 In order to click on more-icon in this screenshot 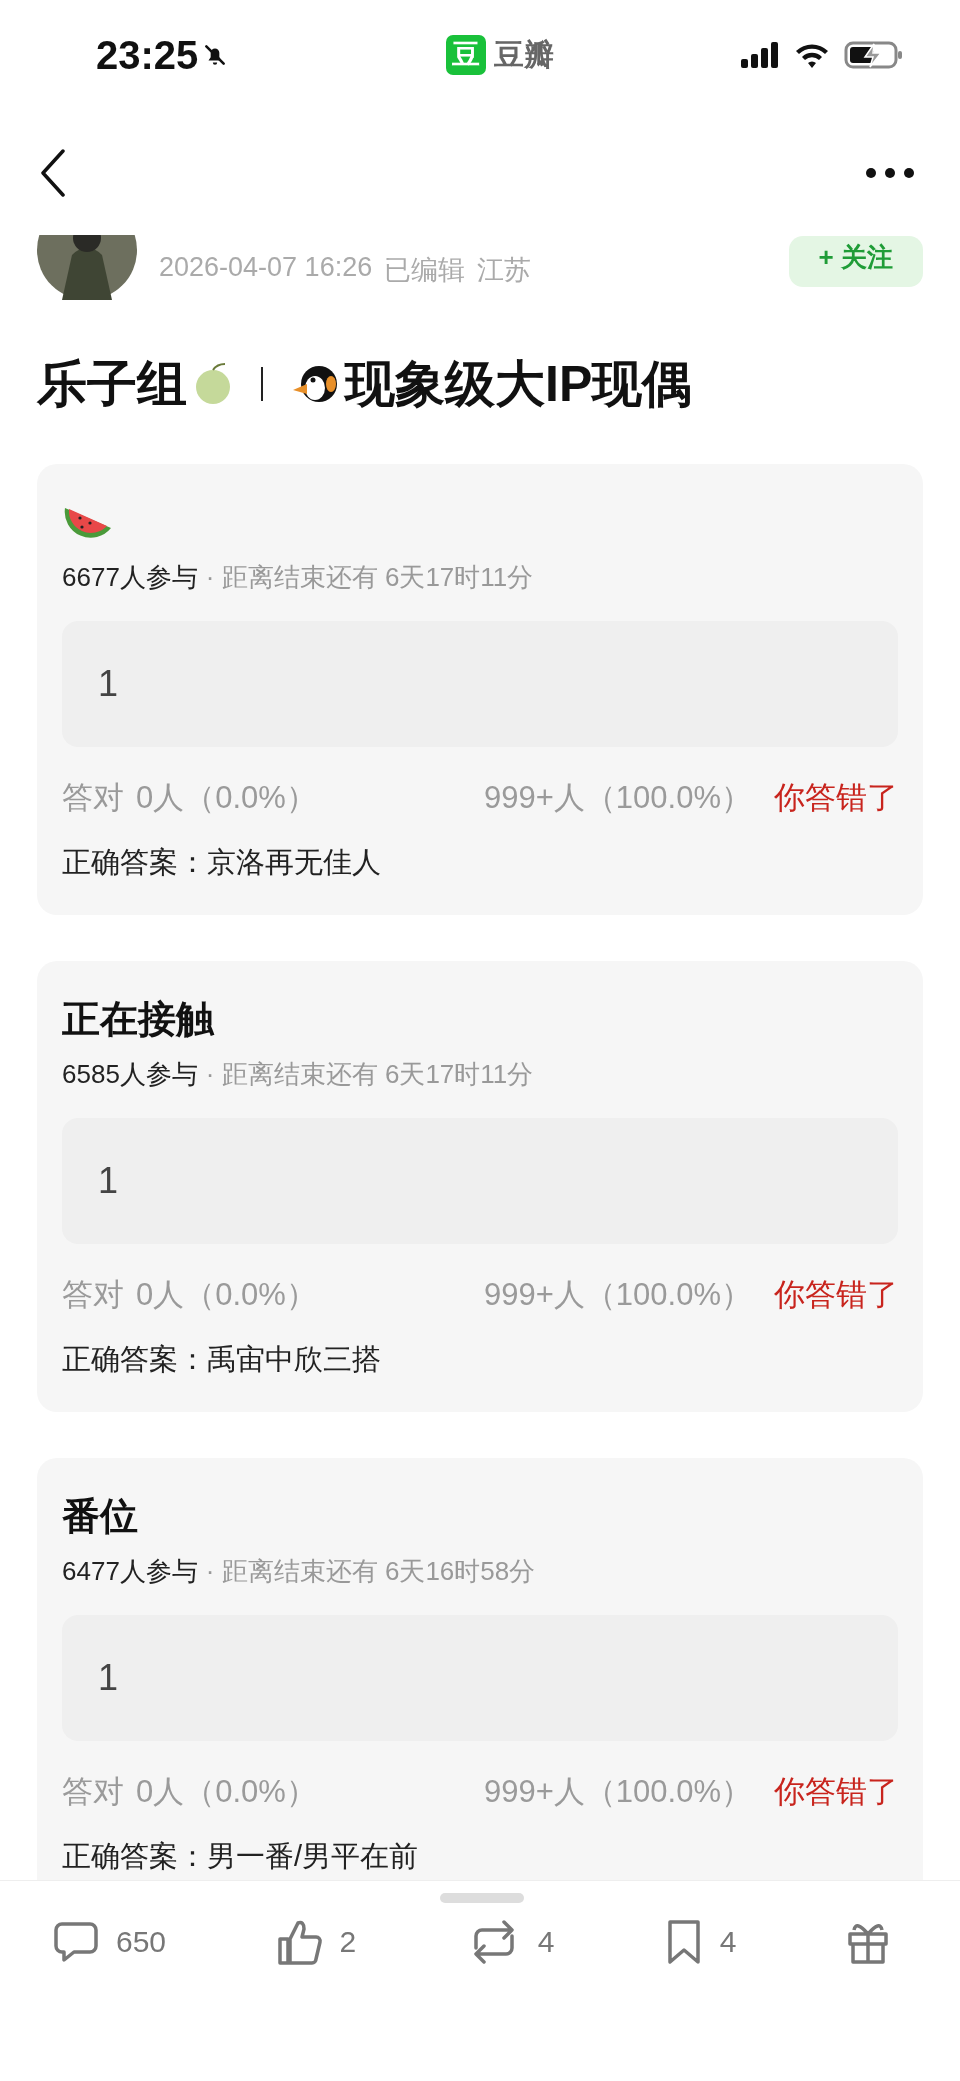, I will do `click(890, 172)`.